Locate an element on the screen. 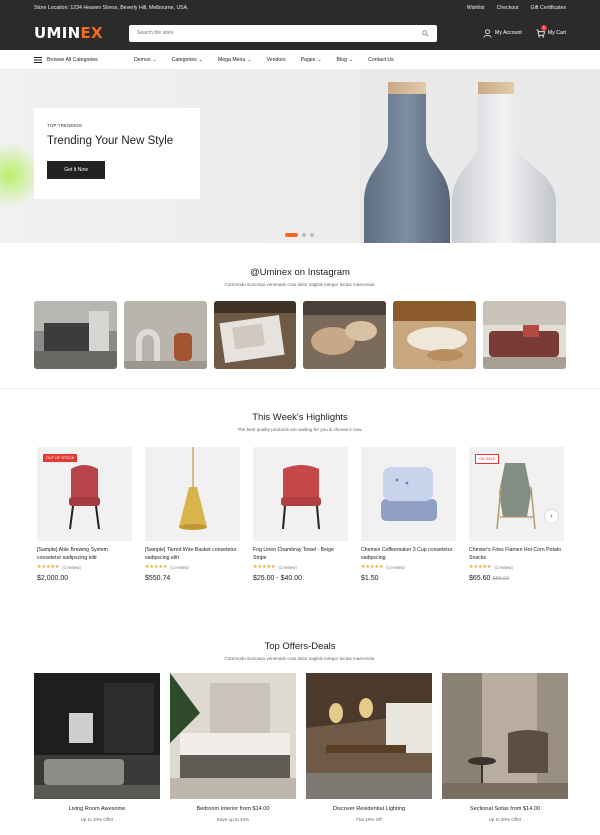  hero-title: Trending Your New Style is located at coordinates (110, 141).